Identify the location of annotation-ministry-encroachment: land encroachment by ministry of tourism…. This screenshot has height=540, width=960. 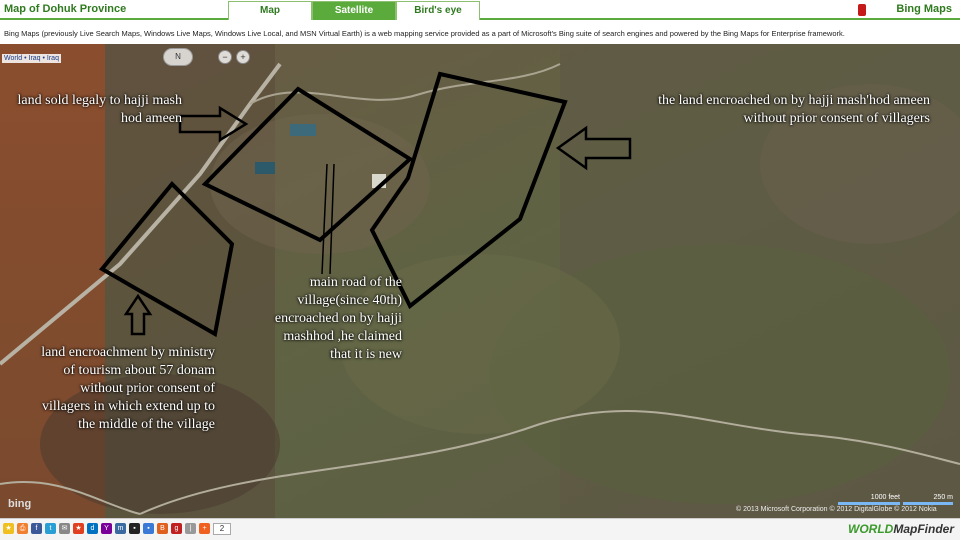
(128, 388).